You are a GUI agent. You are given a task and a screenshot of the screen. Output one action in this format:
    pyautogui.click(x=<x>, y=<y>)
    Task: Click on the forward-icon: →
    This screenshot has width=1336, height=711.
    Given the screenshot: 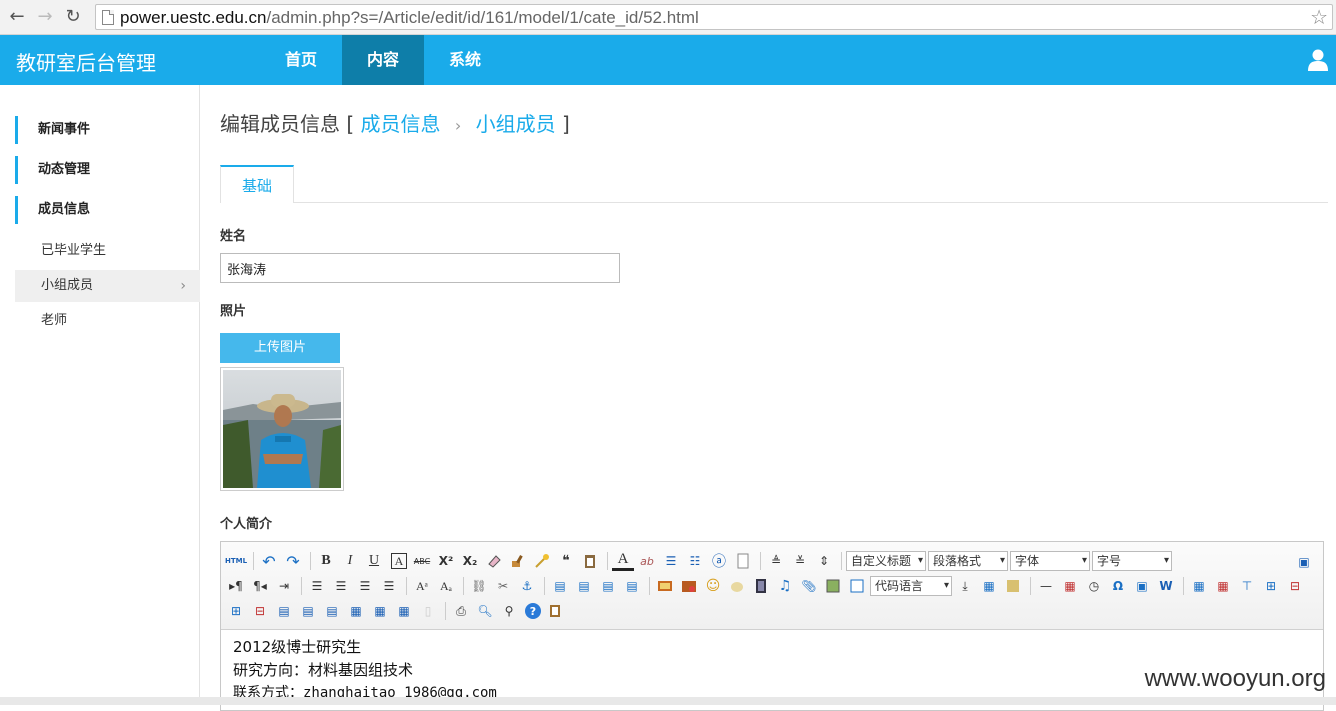 What is the action you would take?
    pyautogui.click(x=45, y=17)
    